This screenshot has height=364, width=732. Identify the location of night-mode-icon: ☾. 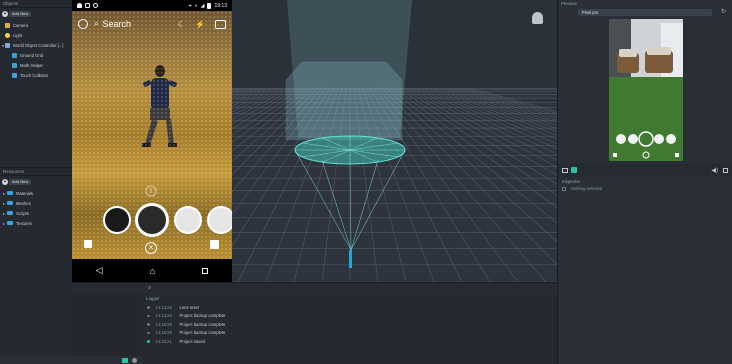
(181, 24).